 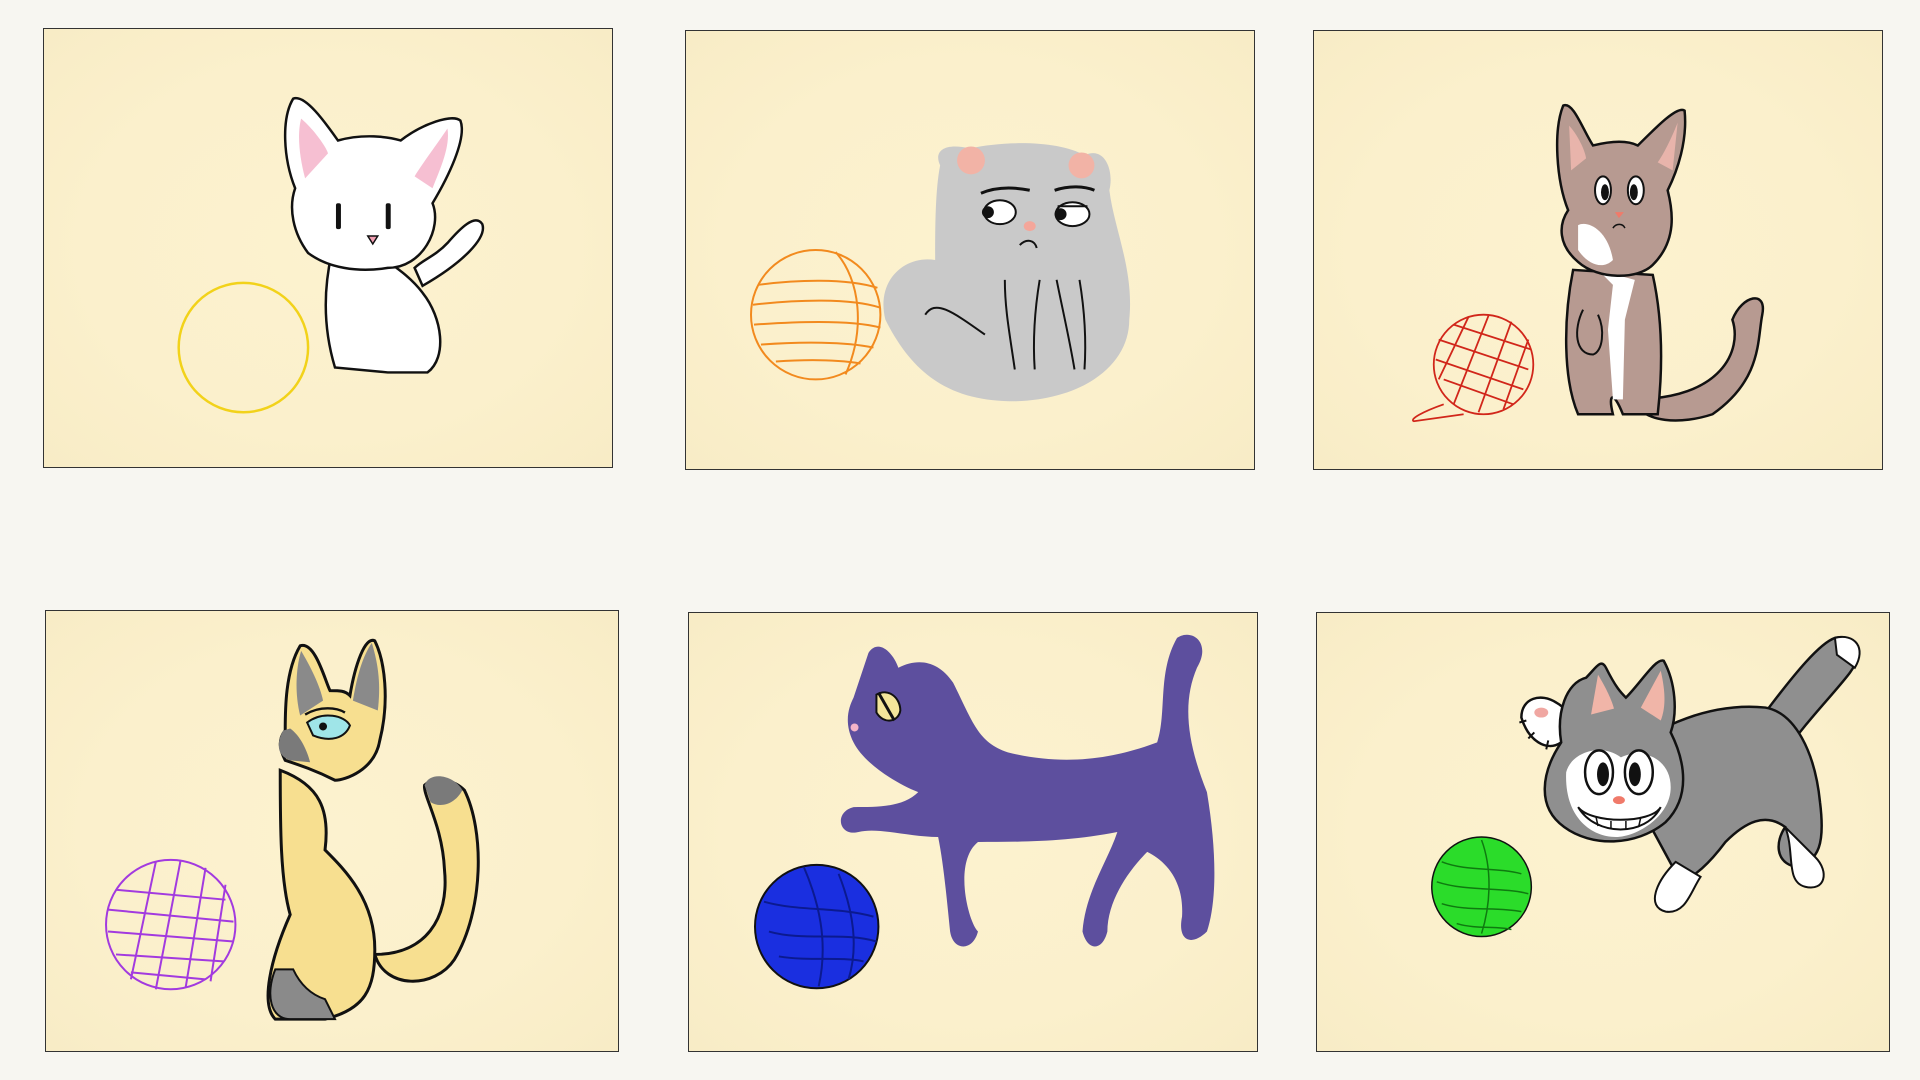 I want to click on tabby-cat-nose, so click(x=1618, y=800).